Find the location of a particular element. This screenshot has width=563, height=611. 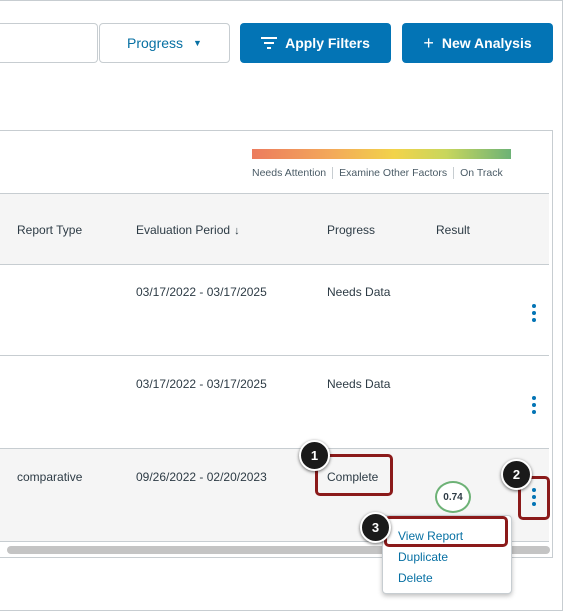

annotation-marker-2: 2 is located at coordinates (516, 474).